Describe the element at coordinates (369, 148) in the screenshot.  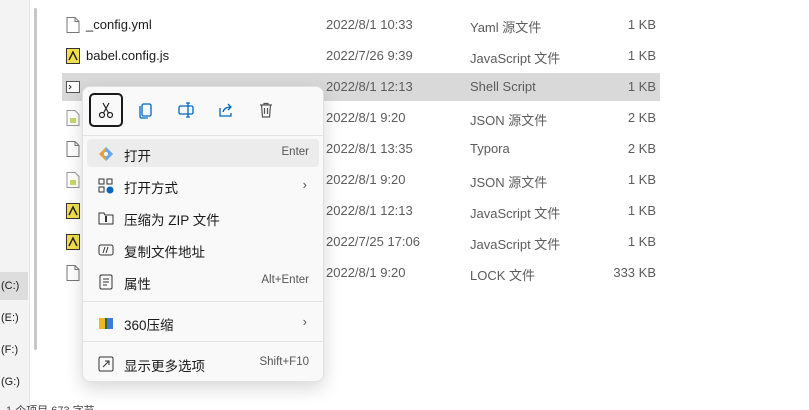
I see `file-date: 2022/8/1 13:35` at that location.